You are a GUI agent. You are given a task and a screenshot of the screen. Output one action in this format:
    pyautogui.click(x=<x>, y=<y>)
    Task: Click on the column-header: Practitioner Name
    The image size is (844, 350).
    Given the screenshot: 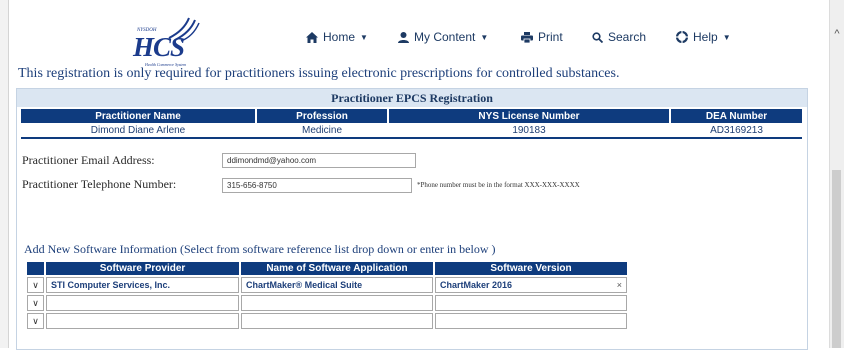 What is the action you would take?
    pyautogui.click(x=139, y=116)
    